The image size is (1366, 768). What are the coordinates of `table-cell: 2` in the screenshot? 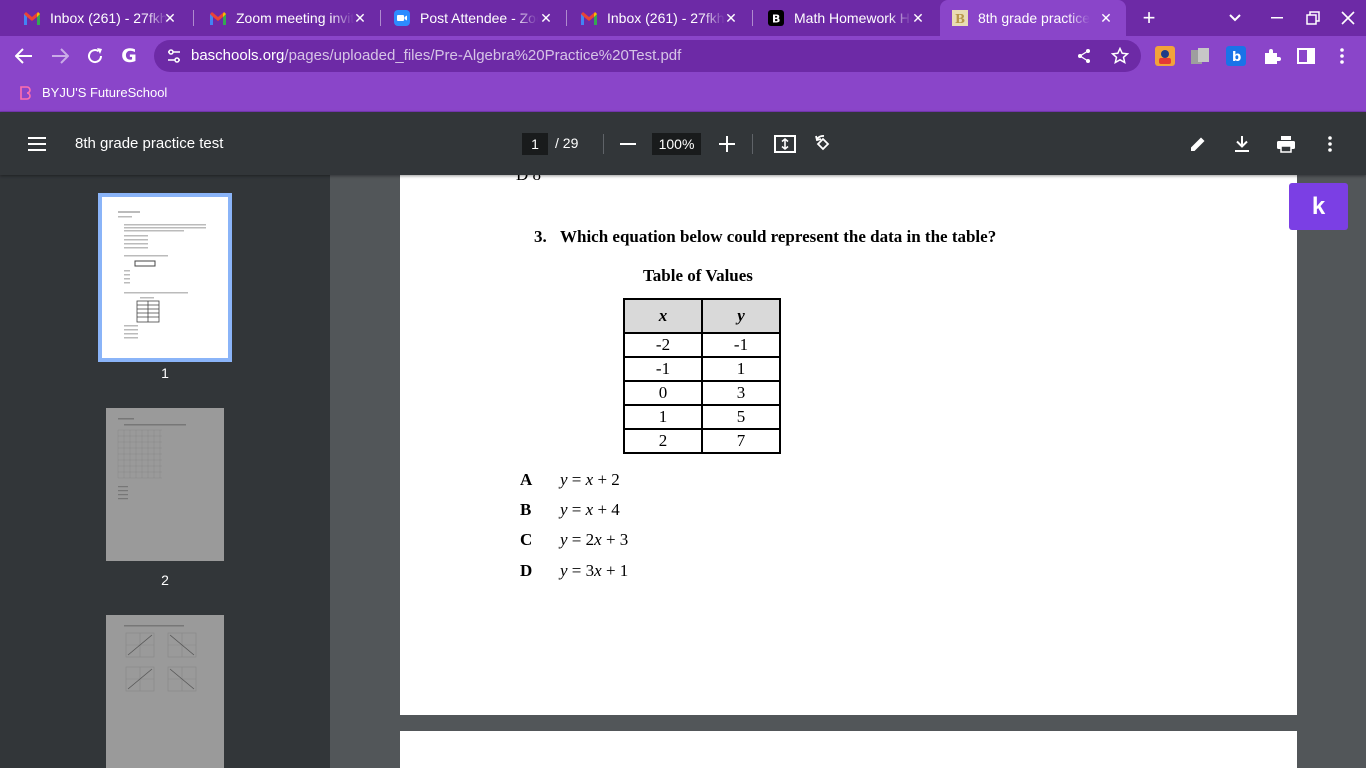 It's located at (663, 441).